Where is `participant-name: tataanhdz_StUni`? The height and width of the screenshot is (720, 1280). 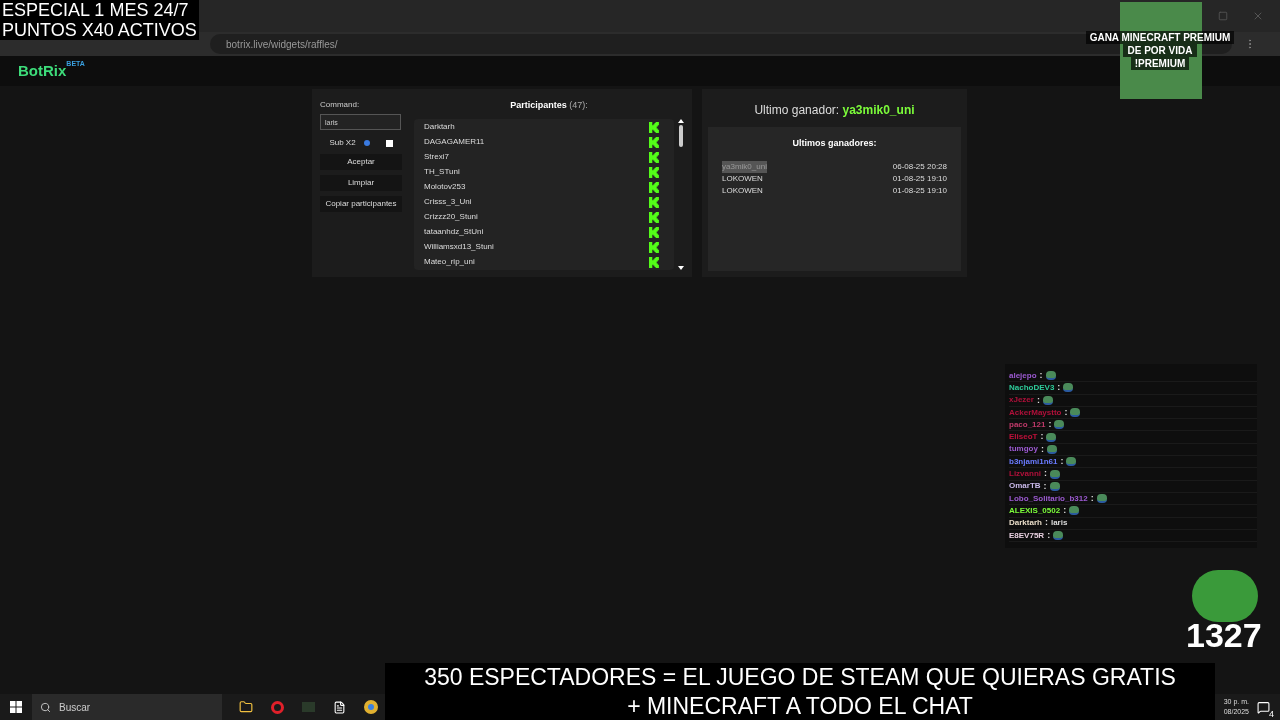 participant-name: tataanhdz_StUni is located at coordinates (454, 232).